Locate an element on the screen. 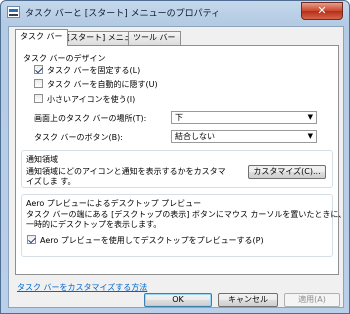 The height and width of the screenshot is (314, 350). window-title: タスク バーと [スタート] メニューのプロパティ is located at coordinates (123, 14).